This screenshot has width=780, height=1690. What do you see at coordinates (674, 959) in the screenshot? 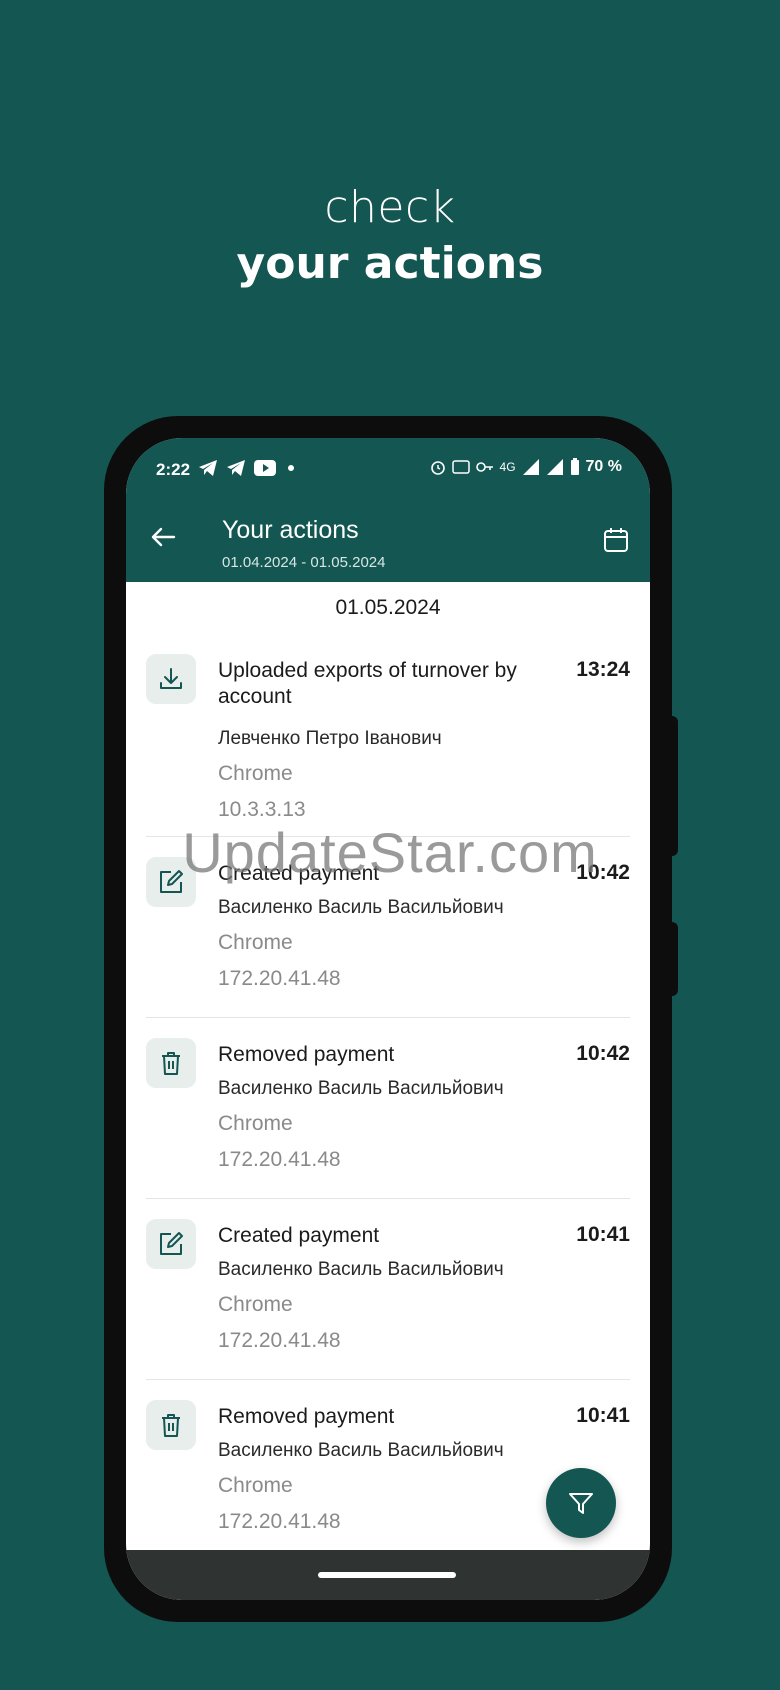
I see `power-button` at bounding box center [674, 959].